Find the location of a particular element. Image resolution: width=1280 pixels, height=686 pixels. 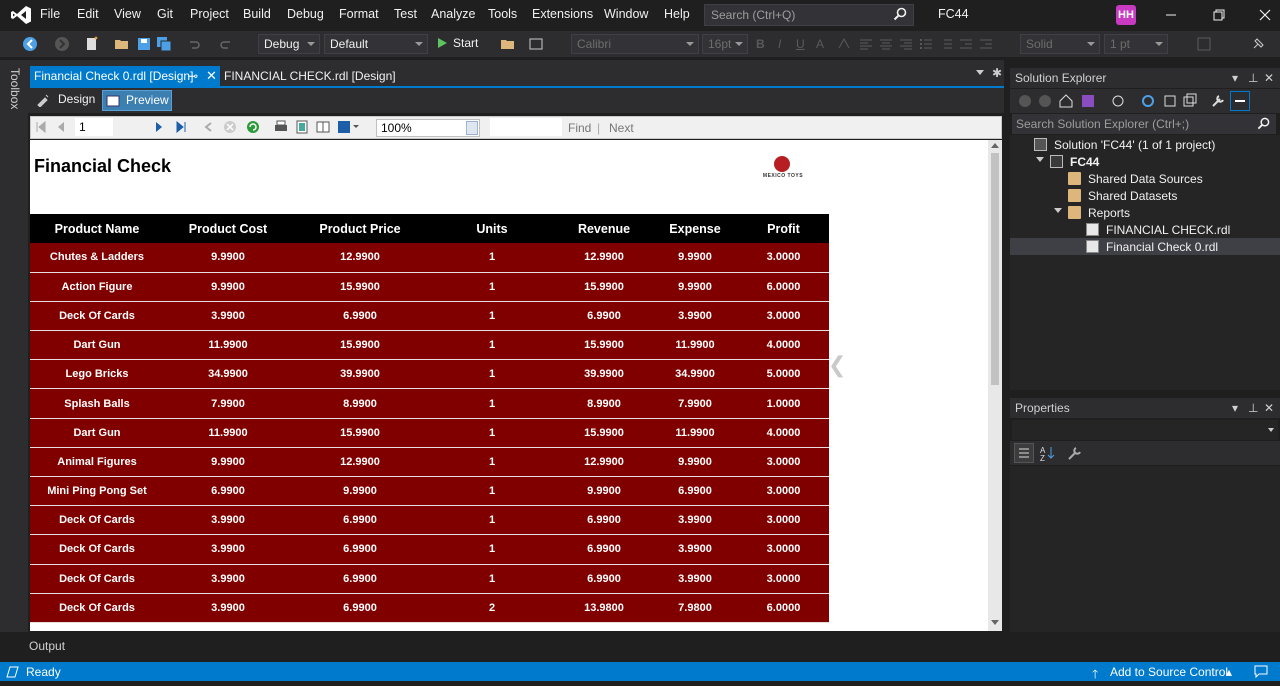

menu-debug: Debug is located at coordinates (305, 14).